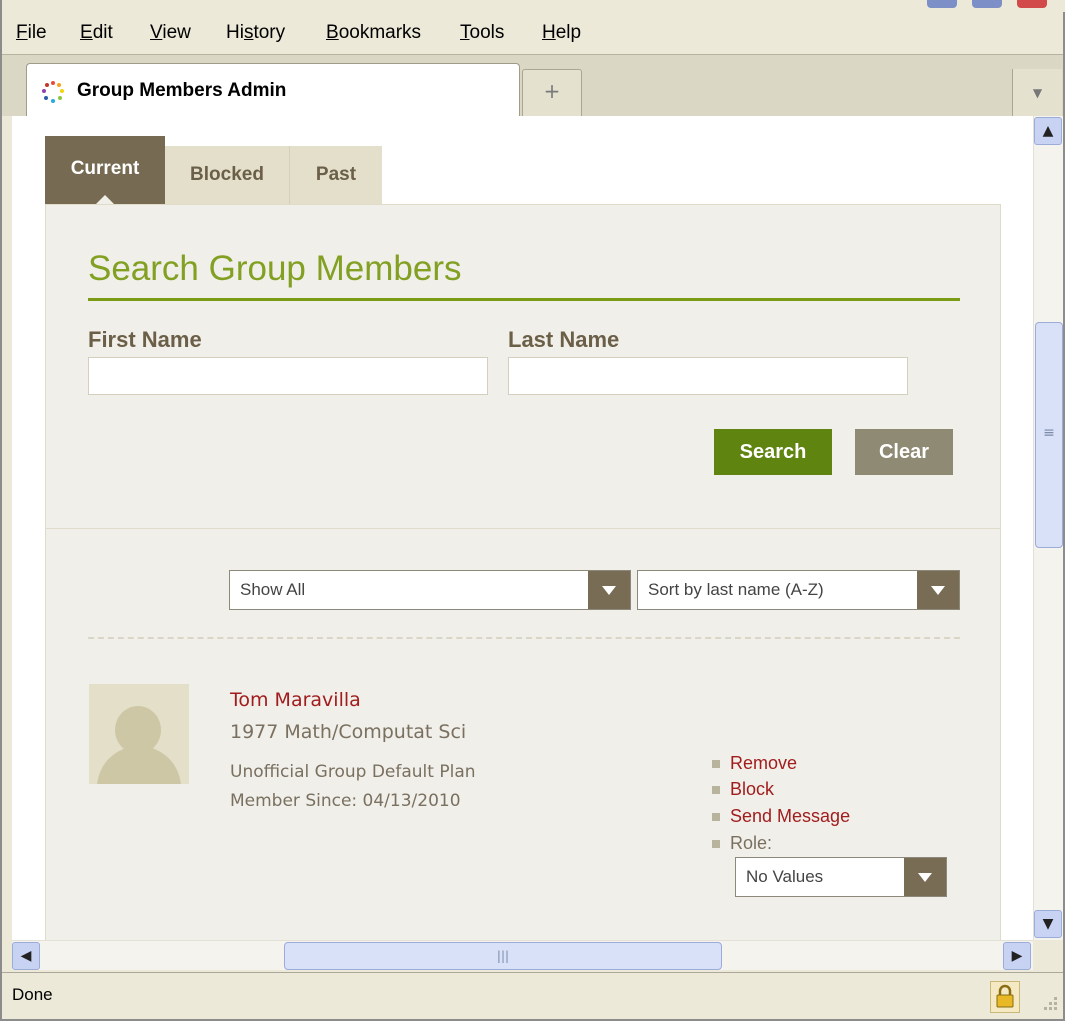 The height and width of the screenshot is (1021, 1079). What do you see at coordinates (904, 452) in the screenshot?
I see `clear-button: Clear` at bounding box center [904, 452].